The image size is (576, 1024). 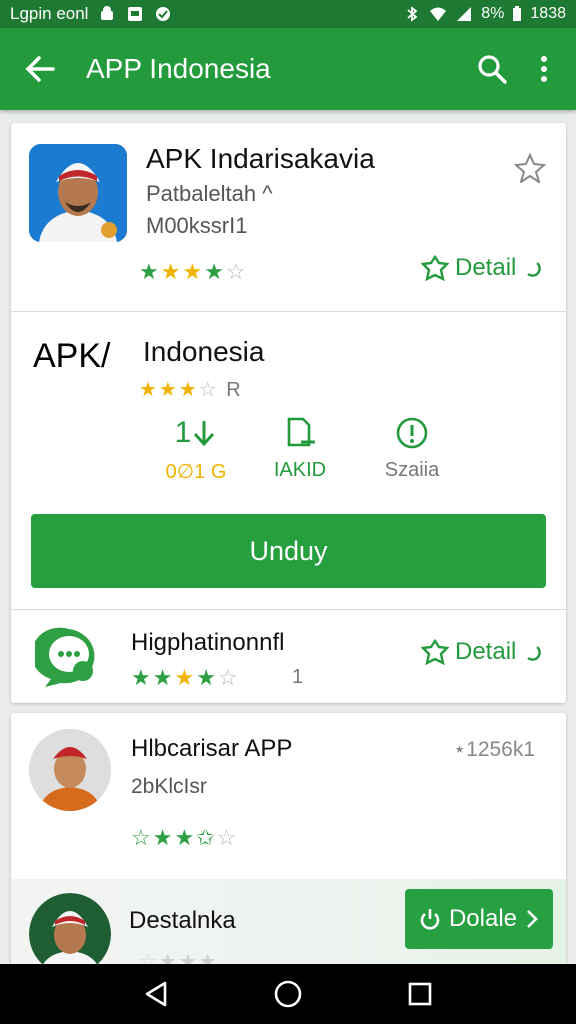 I want to click on chevron-right-icon, so click(x=532, y=919).